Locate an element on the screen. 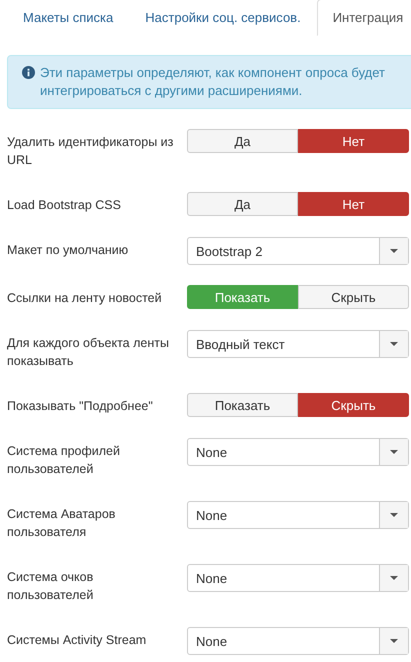 This screenshot has width=411, height=662. field-label: Системы Activity Stream is located at coordinates (77, 640).